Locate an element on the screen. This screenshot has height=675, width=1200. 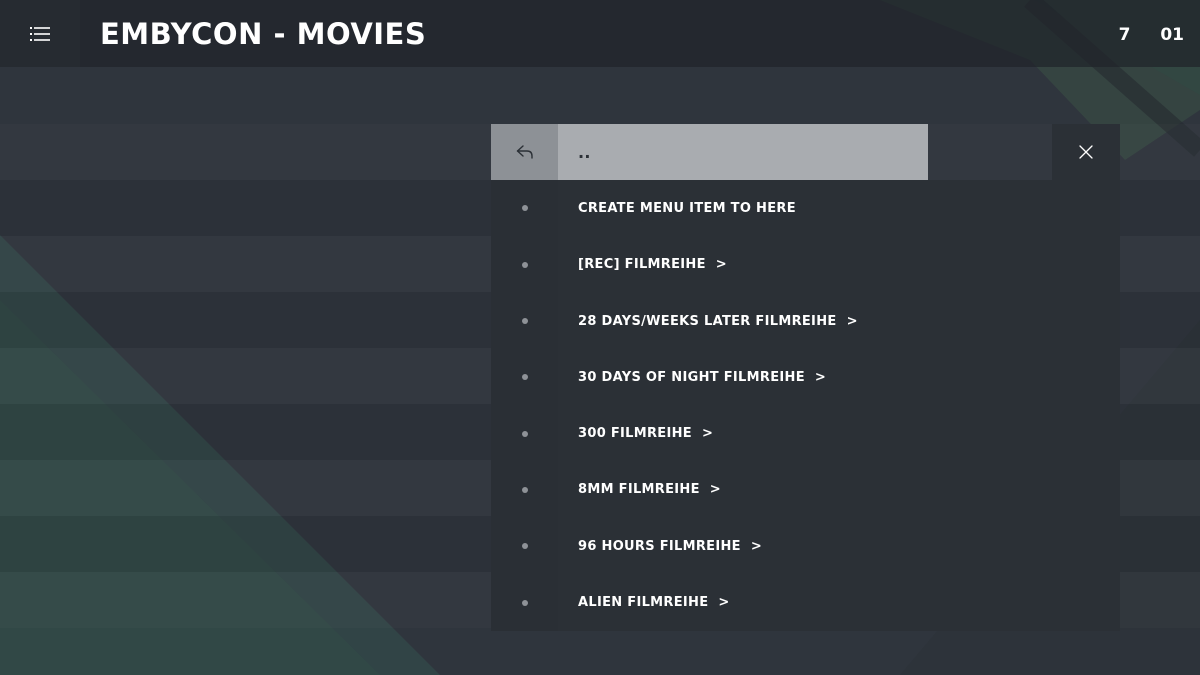
clock-hours: 7 is located at coordinates (1124, 35).